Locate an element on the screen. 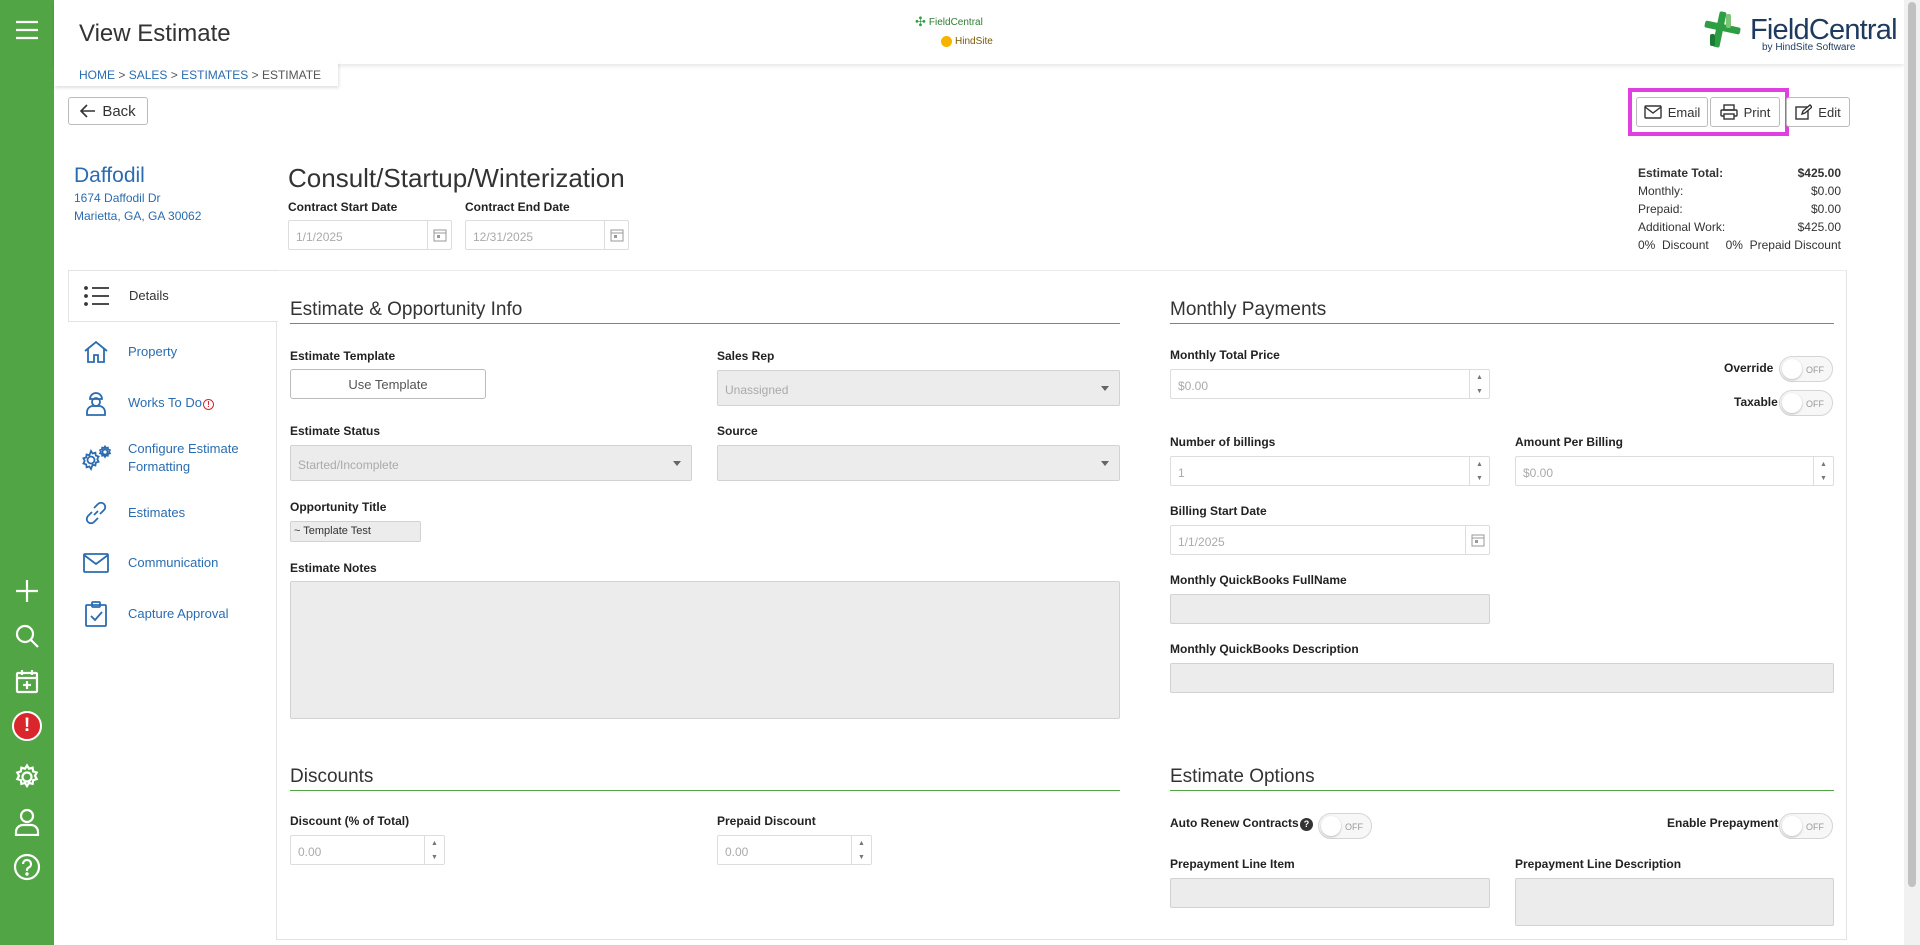 The width and height of the screenshot is (1920, 945). print-button-label: Print is located at coordinates (1757, 112).